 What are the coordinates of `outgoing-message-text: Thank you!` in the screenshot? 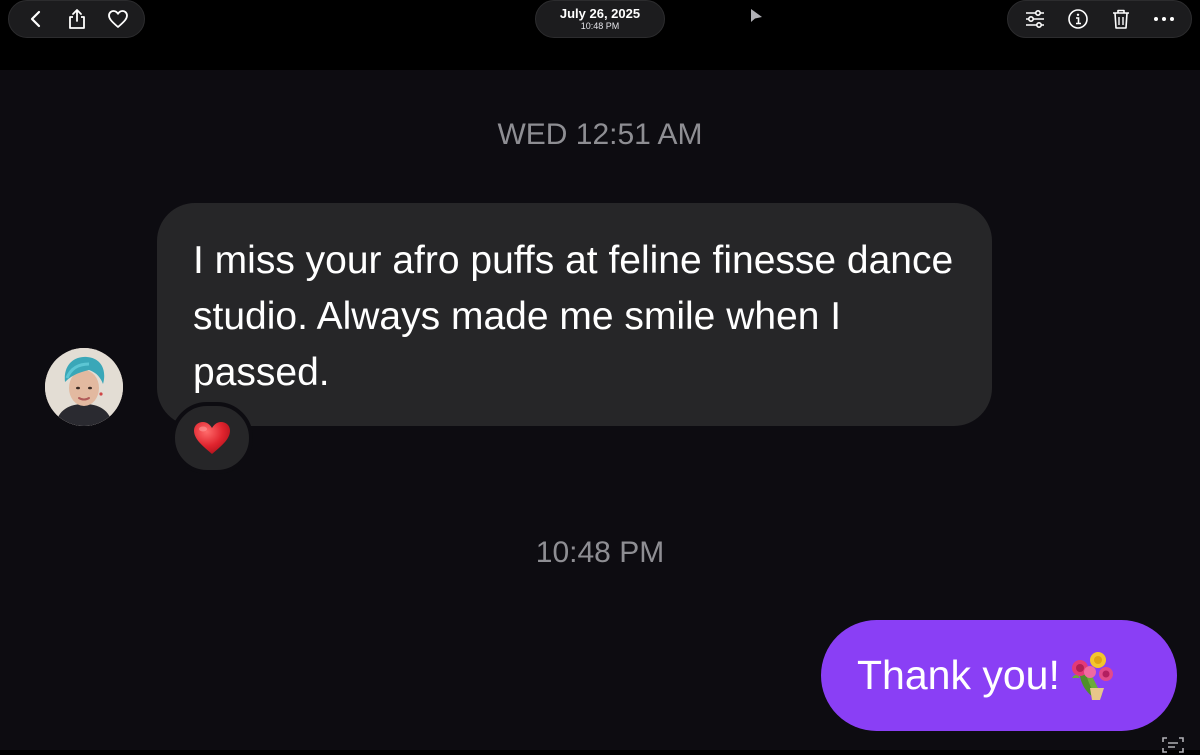 It's located at (958, 675).